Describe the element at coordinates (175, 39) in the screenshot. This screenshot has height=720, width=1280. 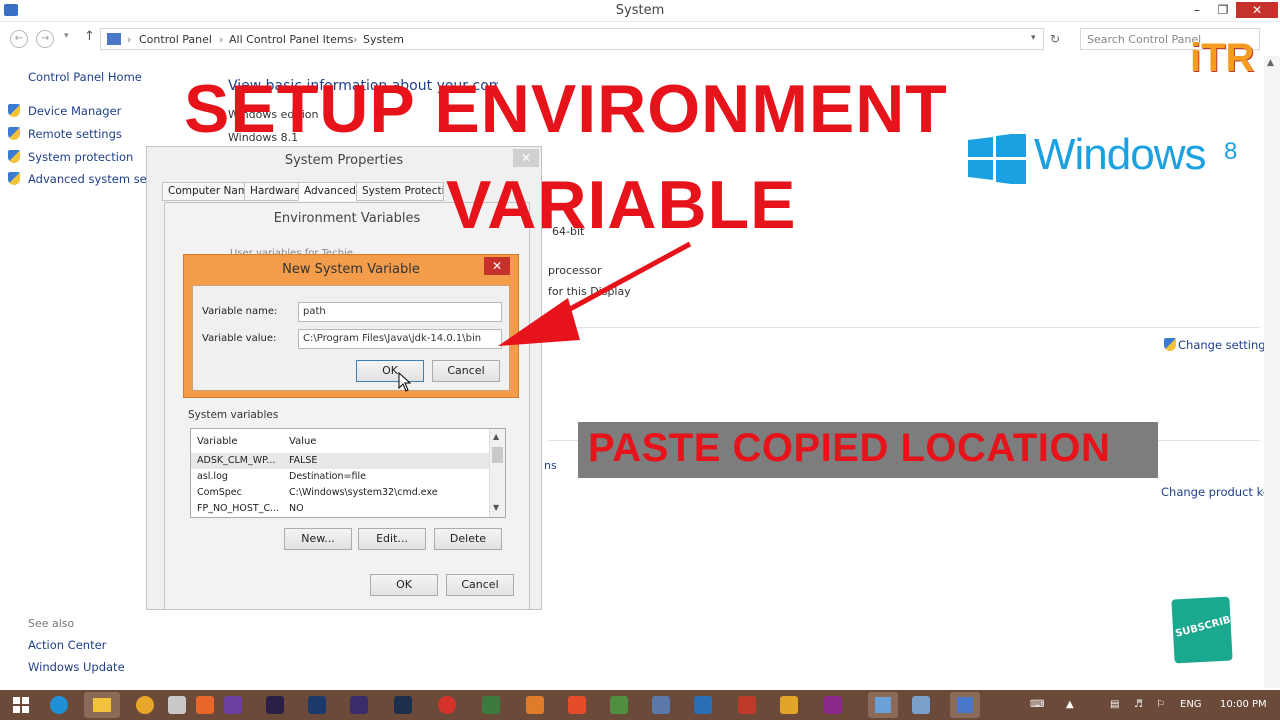
I see `breadcrumb-control-panel: Control Panel` at that location.